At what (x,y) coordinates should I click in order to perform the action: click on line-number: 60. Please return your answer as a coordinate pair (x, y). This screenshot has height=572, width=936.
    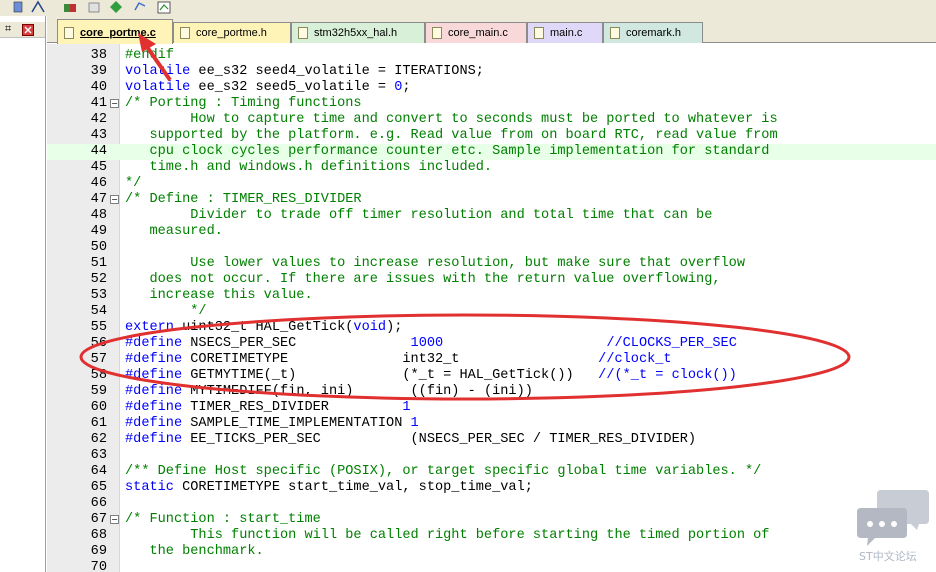
    Looking at the image, I should click on (98, 407).